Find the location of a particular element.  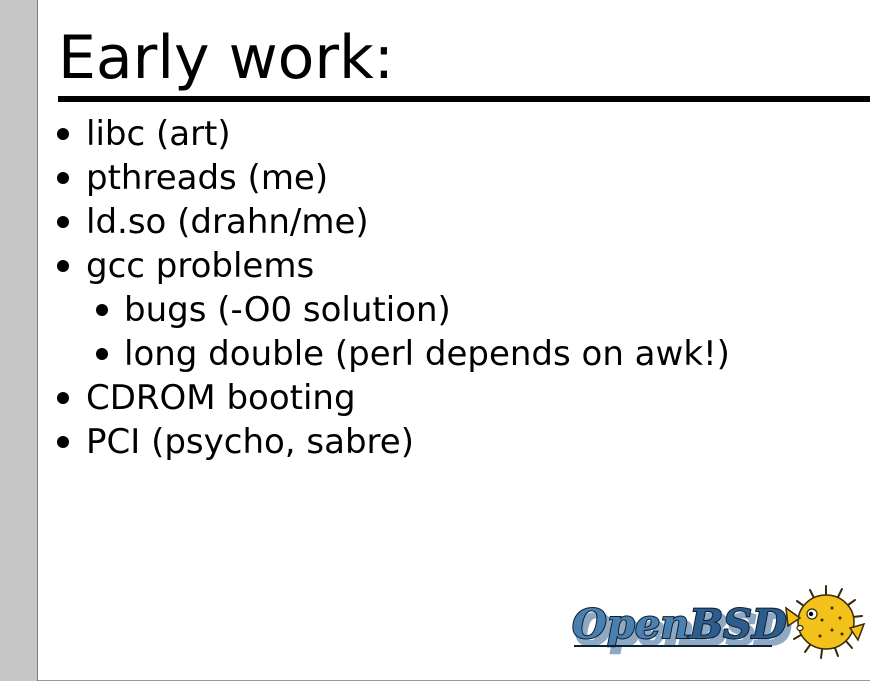

bullet-item: gcc problems is located at coordinates (454, 266).